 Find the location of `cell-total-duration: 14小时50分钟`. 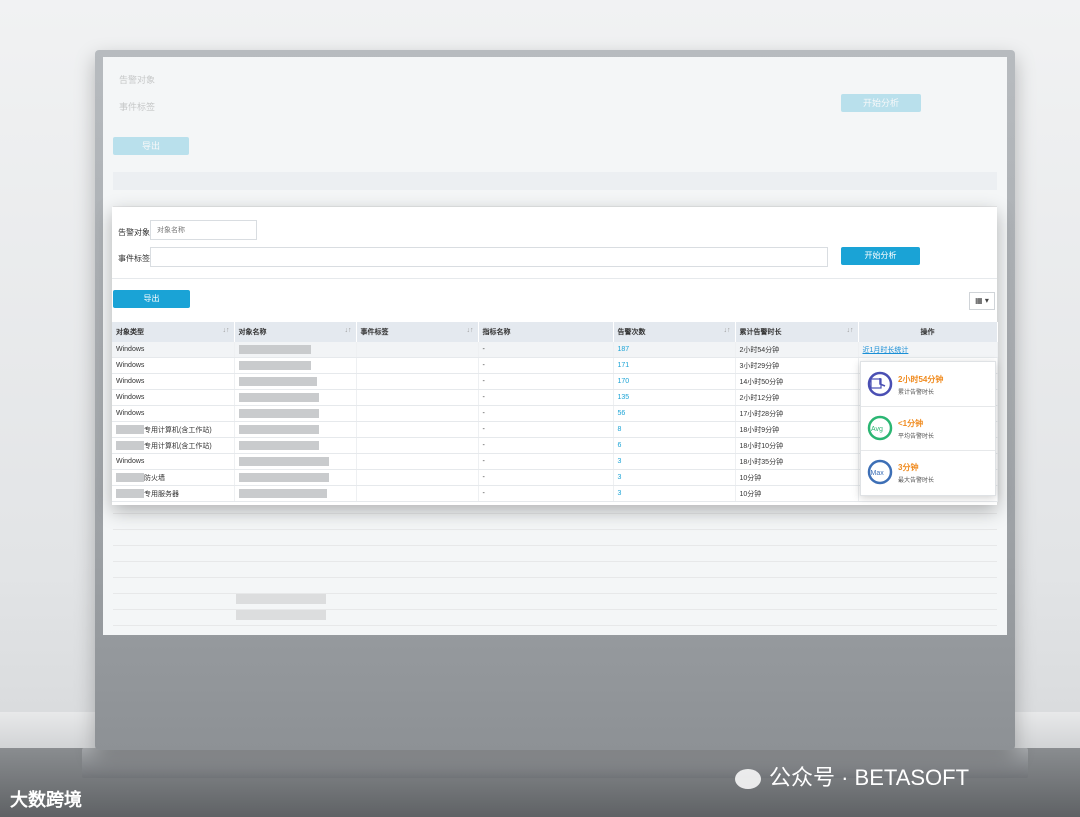

cell-total-duration: 14小时50分钟 is located at coordinates (797, 381).